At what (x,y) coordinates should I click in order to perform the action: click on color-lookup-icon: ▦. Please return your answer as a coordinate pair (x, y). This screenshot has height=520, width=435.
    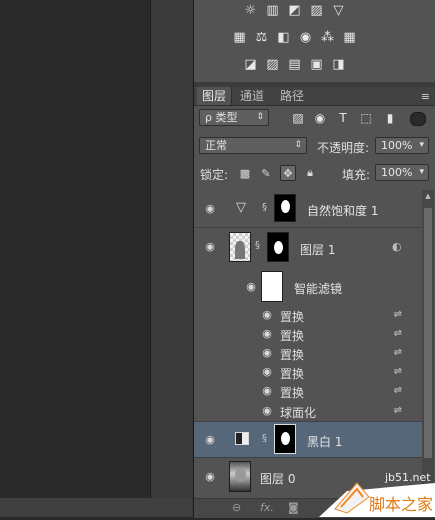
    Looking at the image, I should click on (349, 37).